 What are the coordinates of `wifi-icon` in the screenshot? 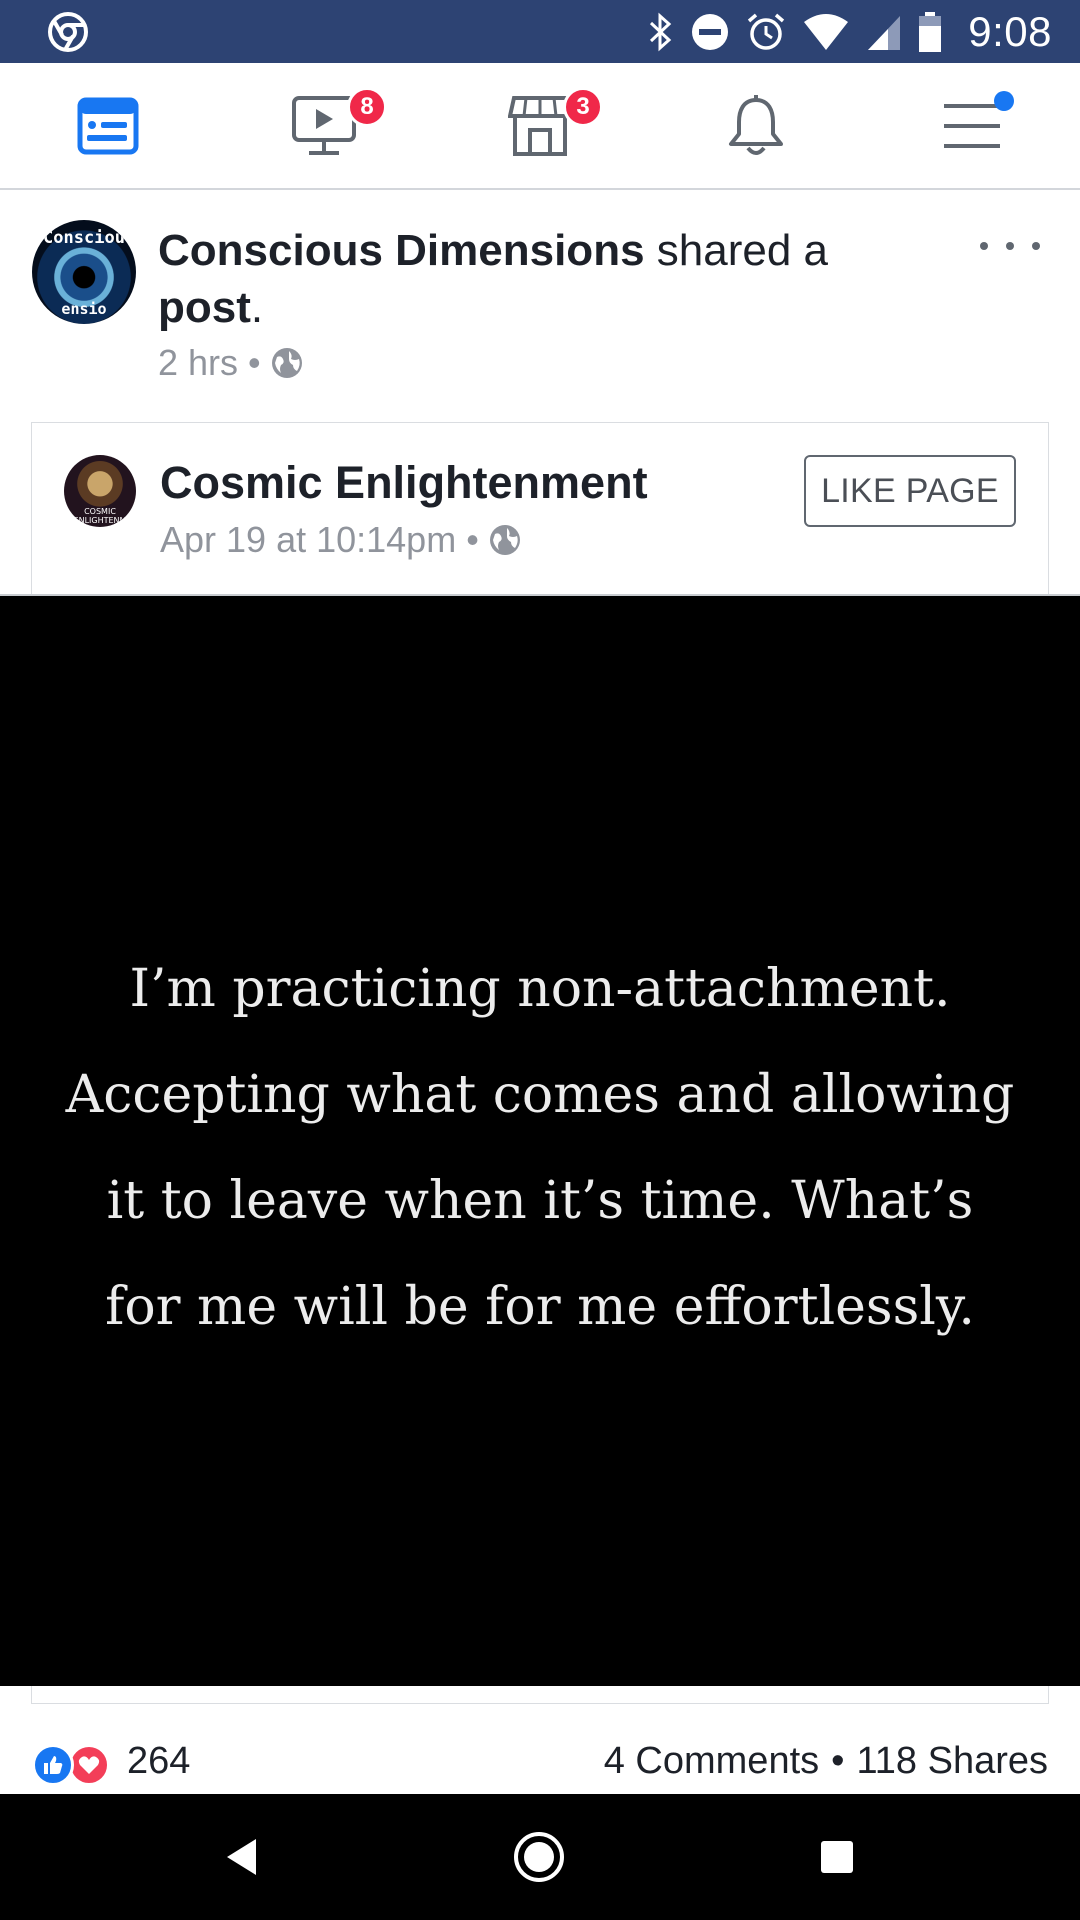 It's located at (826, 31).